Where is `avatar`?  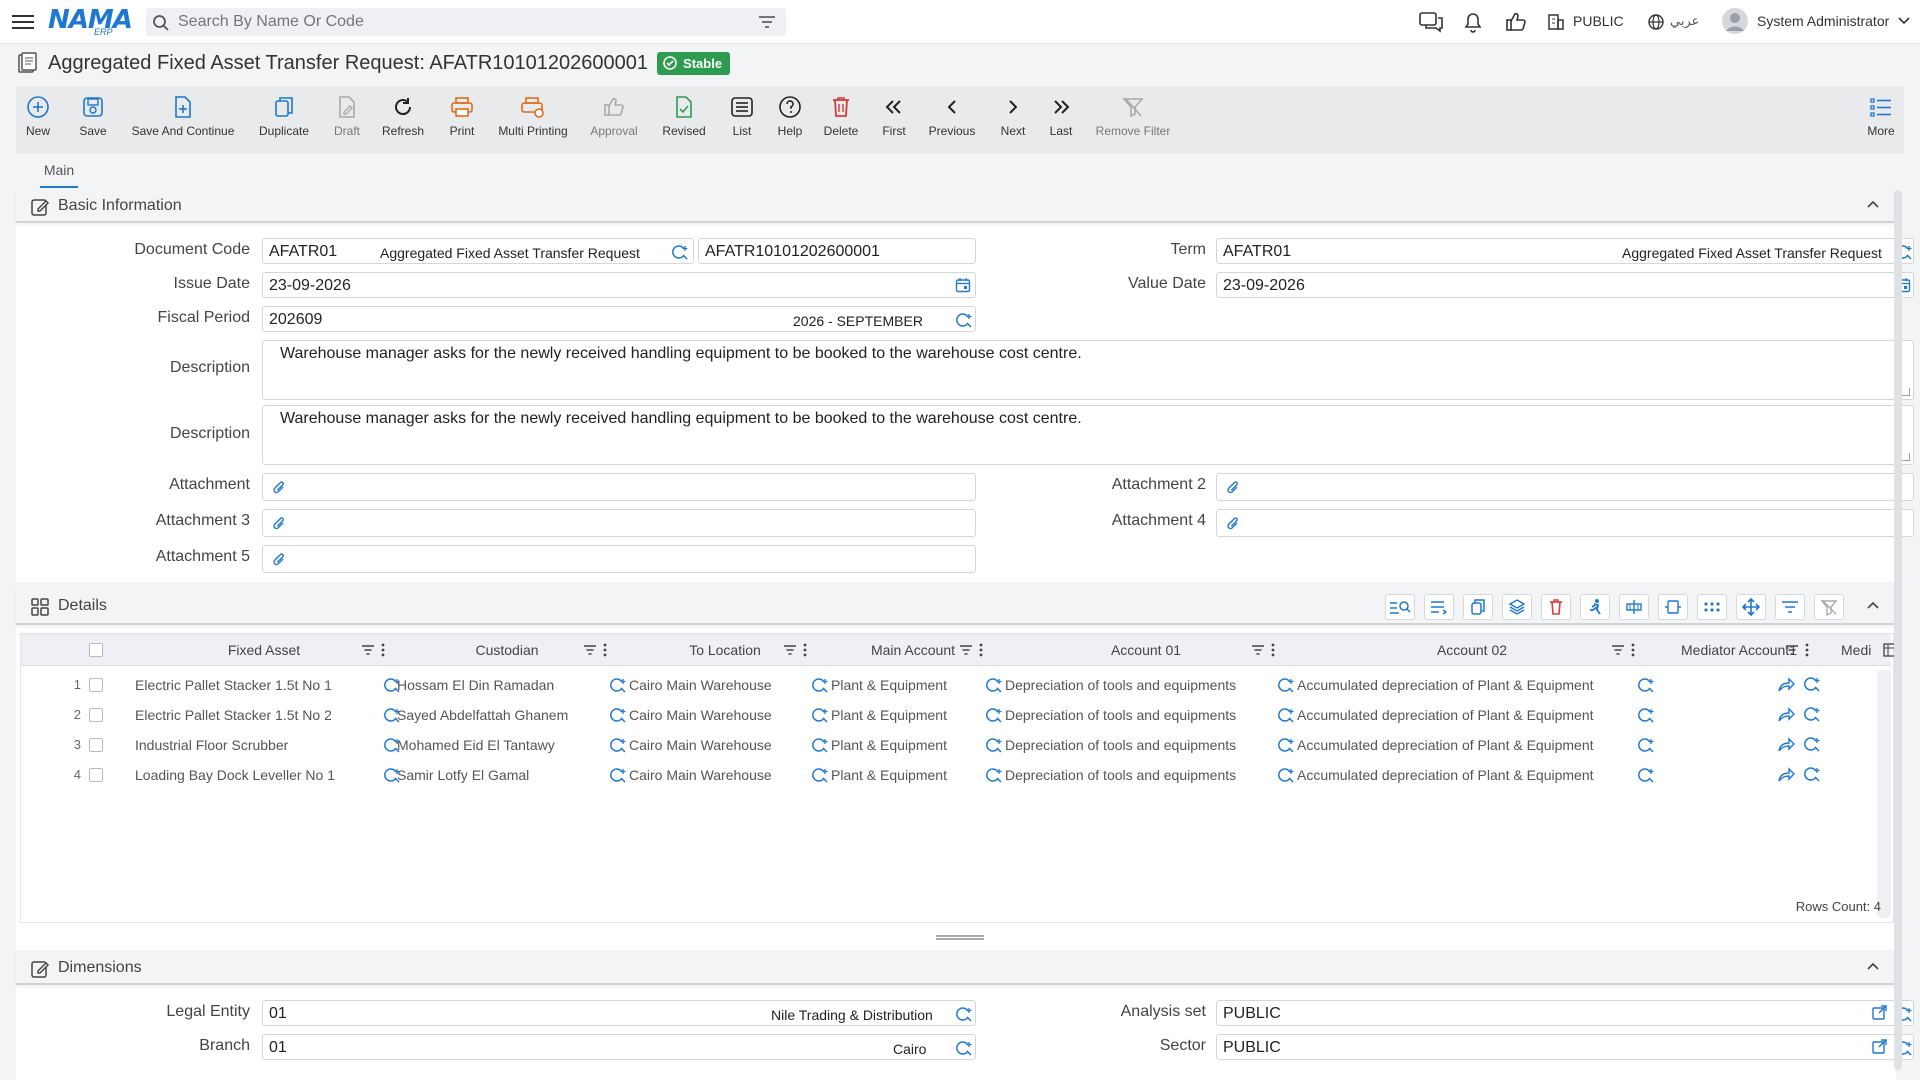 avatar is located at coordinates (1735, 21).